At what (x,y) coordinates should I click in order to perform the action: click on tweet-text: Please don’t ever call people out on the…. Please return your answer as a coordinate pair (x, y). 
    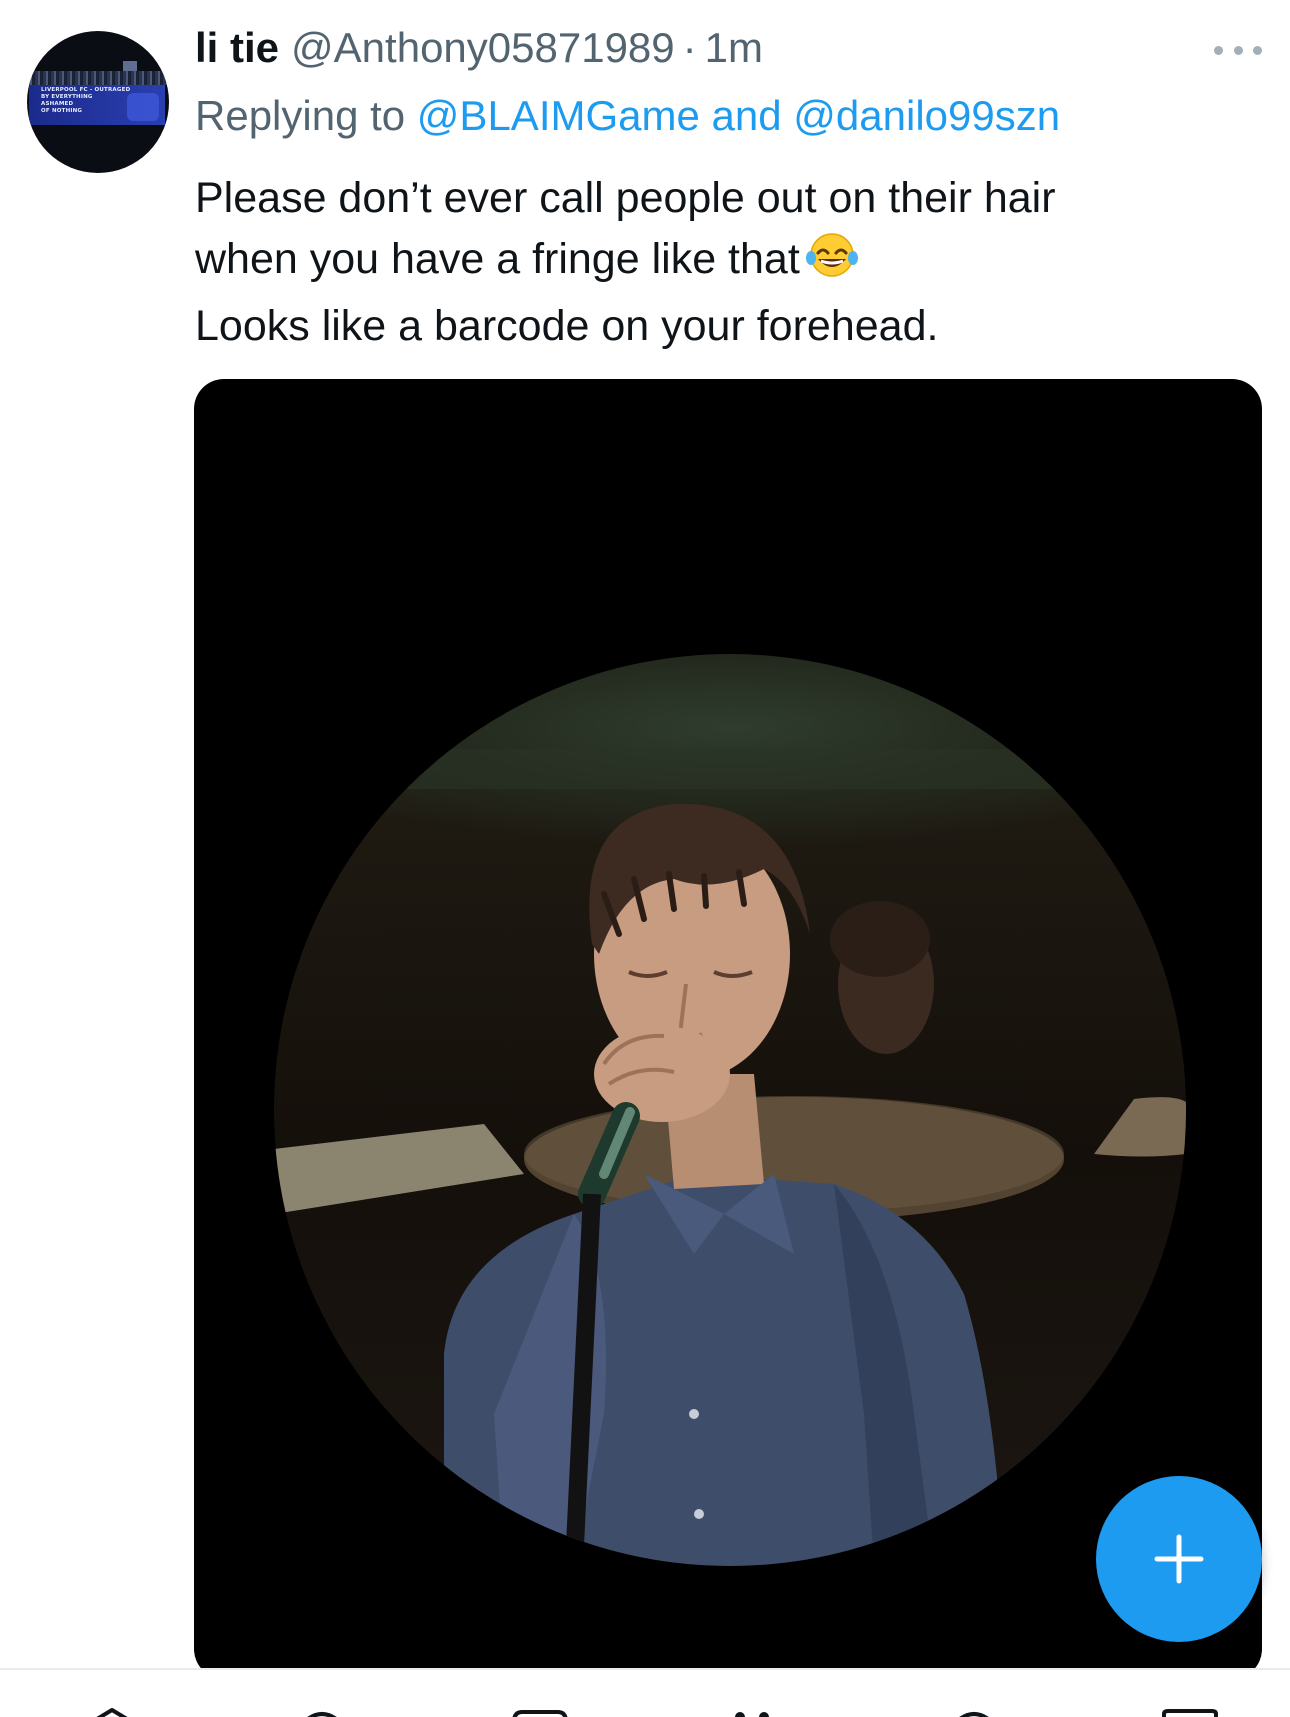
    Looking at the image, I should click on (695, 262).